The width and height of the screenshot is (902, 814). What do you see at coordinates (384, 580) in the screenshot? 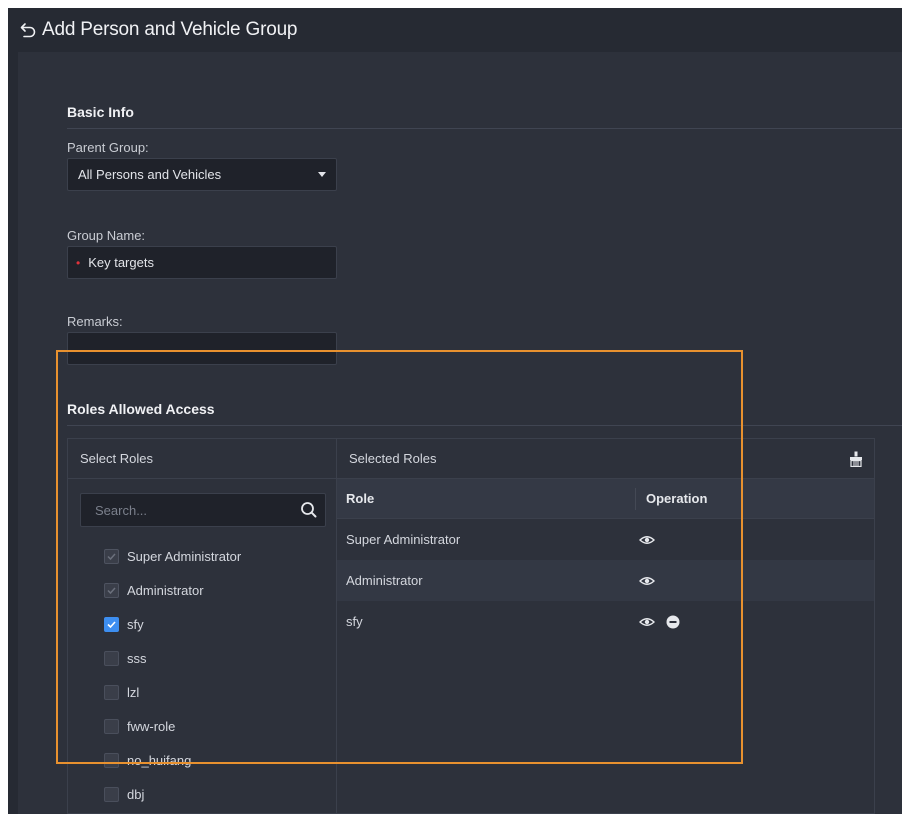
I see `selected-role-name: Administrator` at bounding box center [384, 580].